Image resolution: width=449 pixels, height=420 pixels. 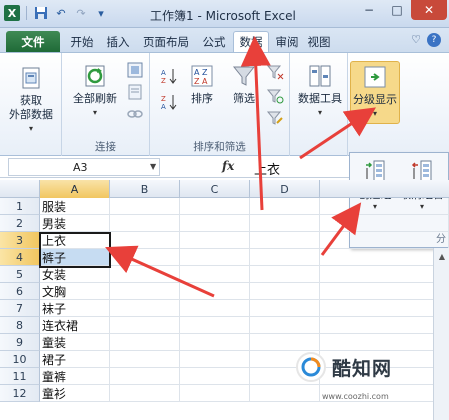 What do you see at coordinates (20, 206) in the screenshot?
I see `row-header: 1` at bounding box center [20, 206].